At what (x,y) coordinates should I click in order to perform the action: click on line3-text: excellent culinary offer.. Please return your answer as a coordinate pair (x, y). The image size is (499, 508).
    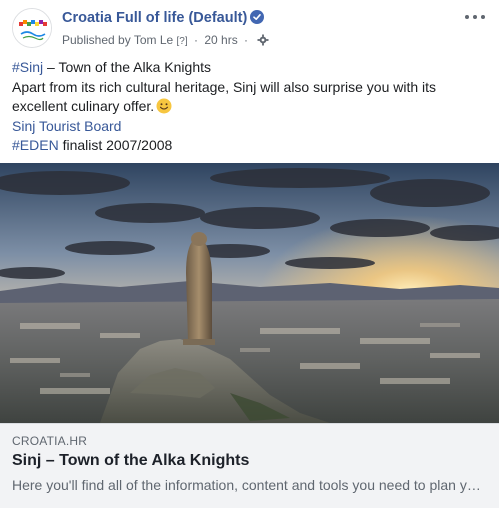
    Looking at the image, I should click on (83, 106).